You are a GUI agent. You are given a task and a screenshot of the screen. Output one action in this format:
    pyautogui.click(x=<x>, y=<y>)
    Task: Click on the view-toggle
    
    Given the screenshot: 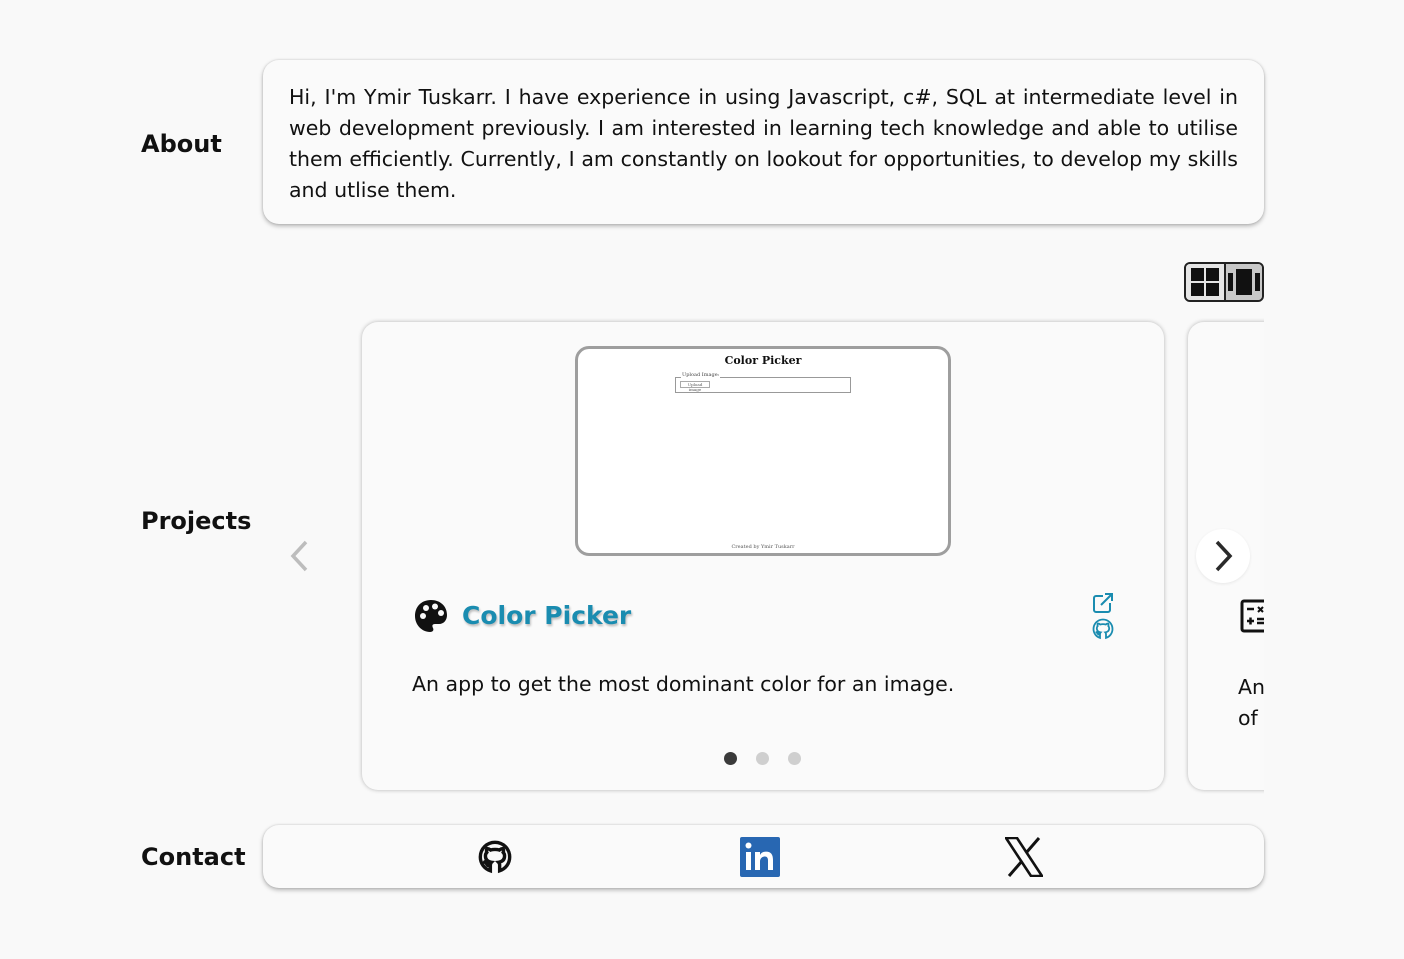 What is the action you would take?
    pyautogui.click(x=1224, y=282)
    